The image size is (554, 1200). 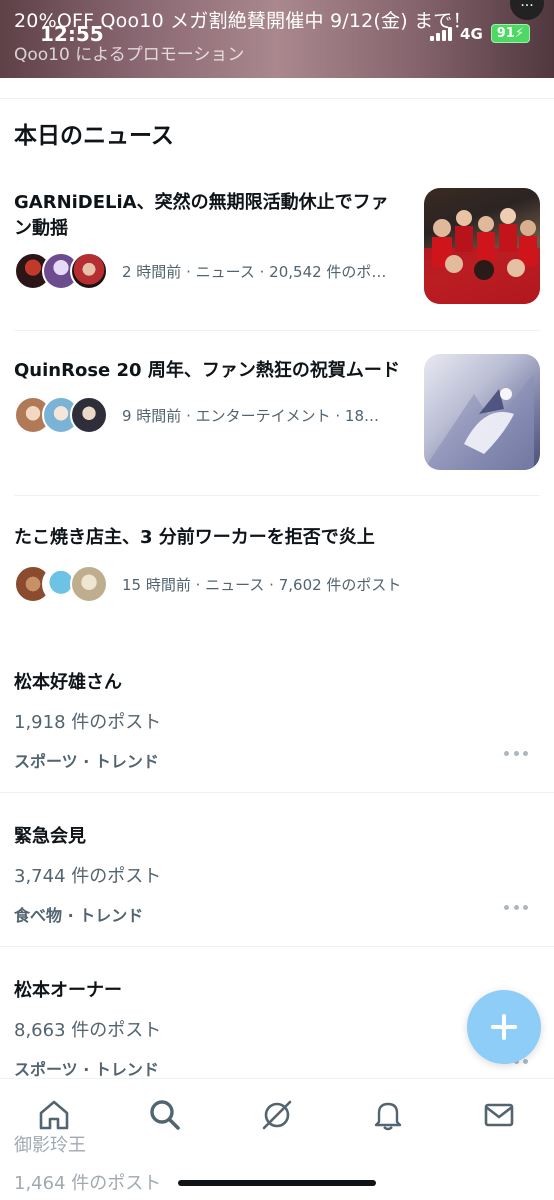 What do you see at coordinates (72, 34) in the screenshot?
I see `status-time: 12:55` at bounding box center [72, 34].